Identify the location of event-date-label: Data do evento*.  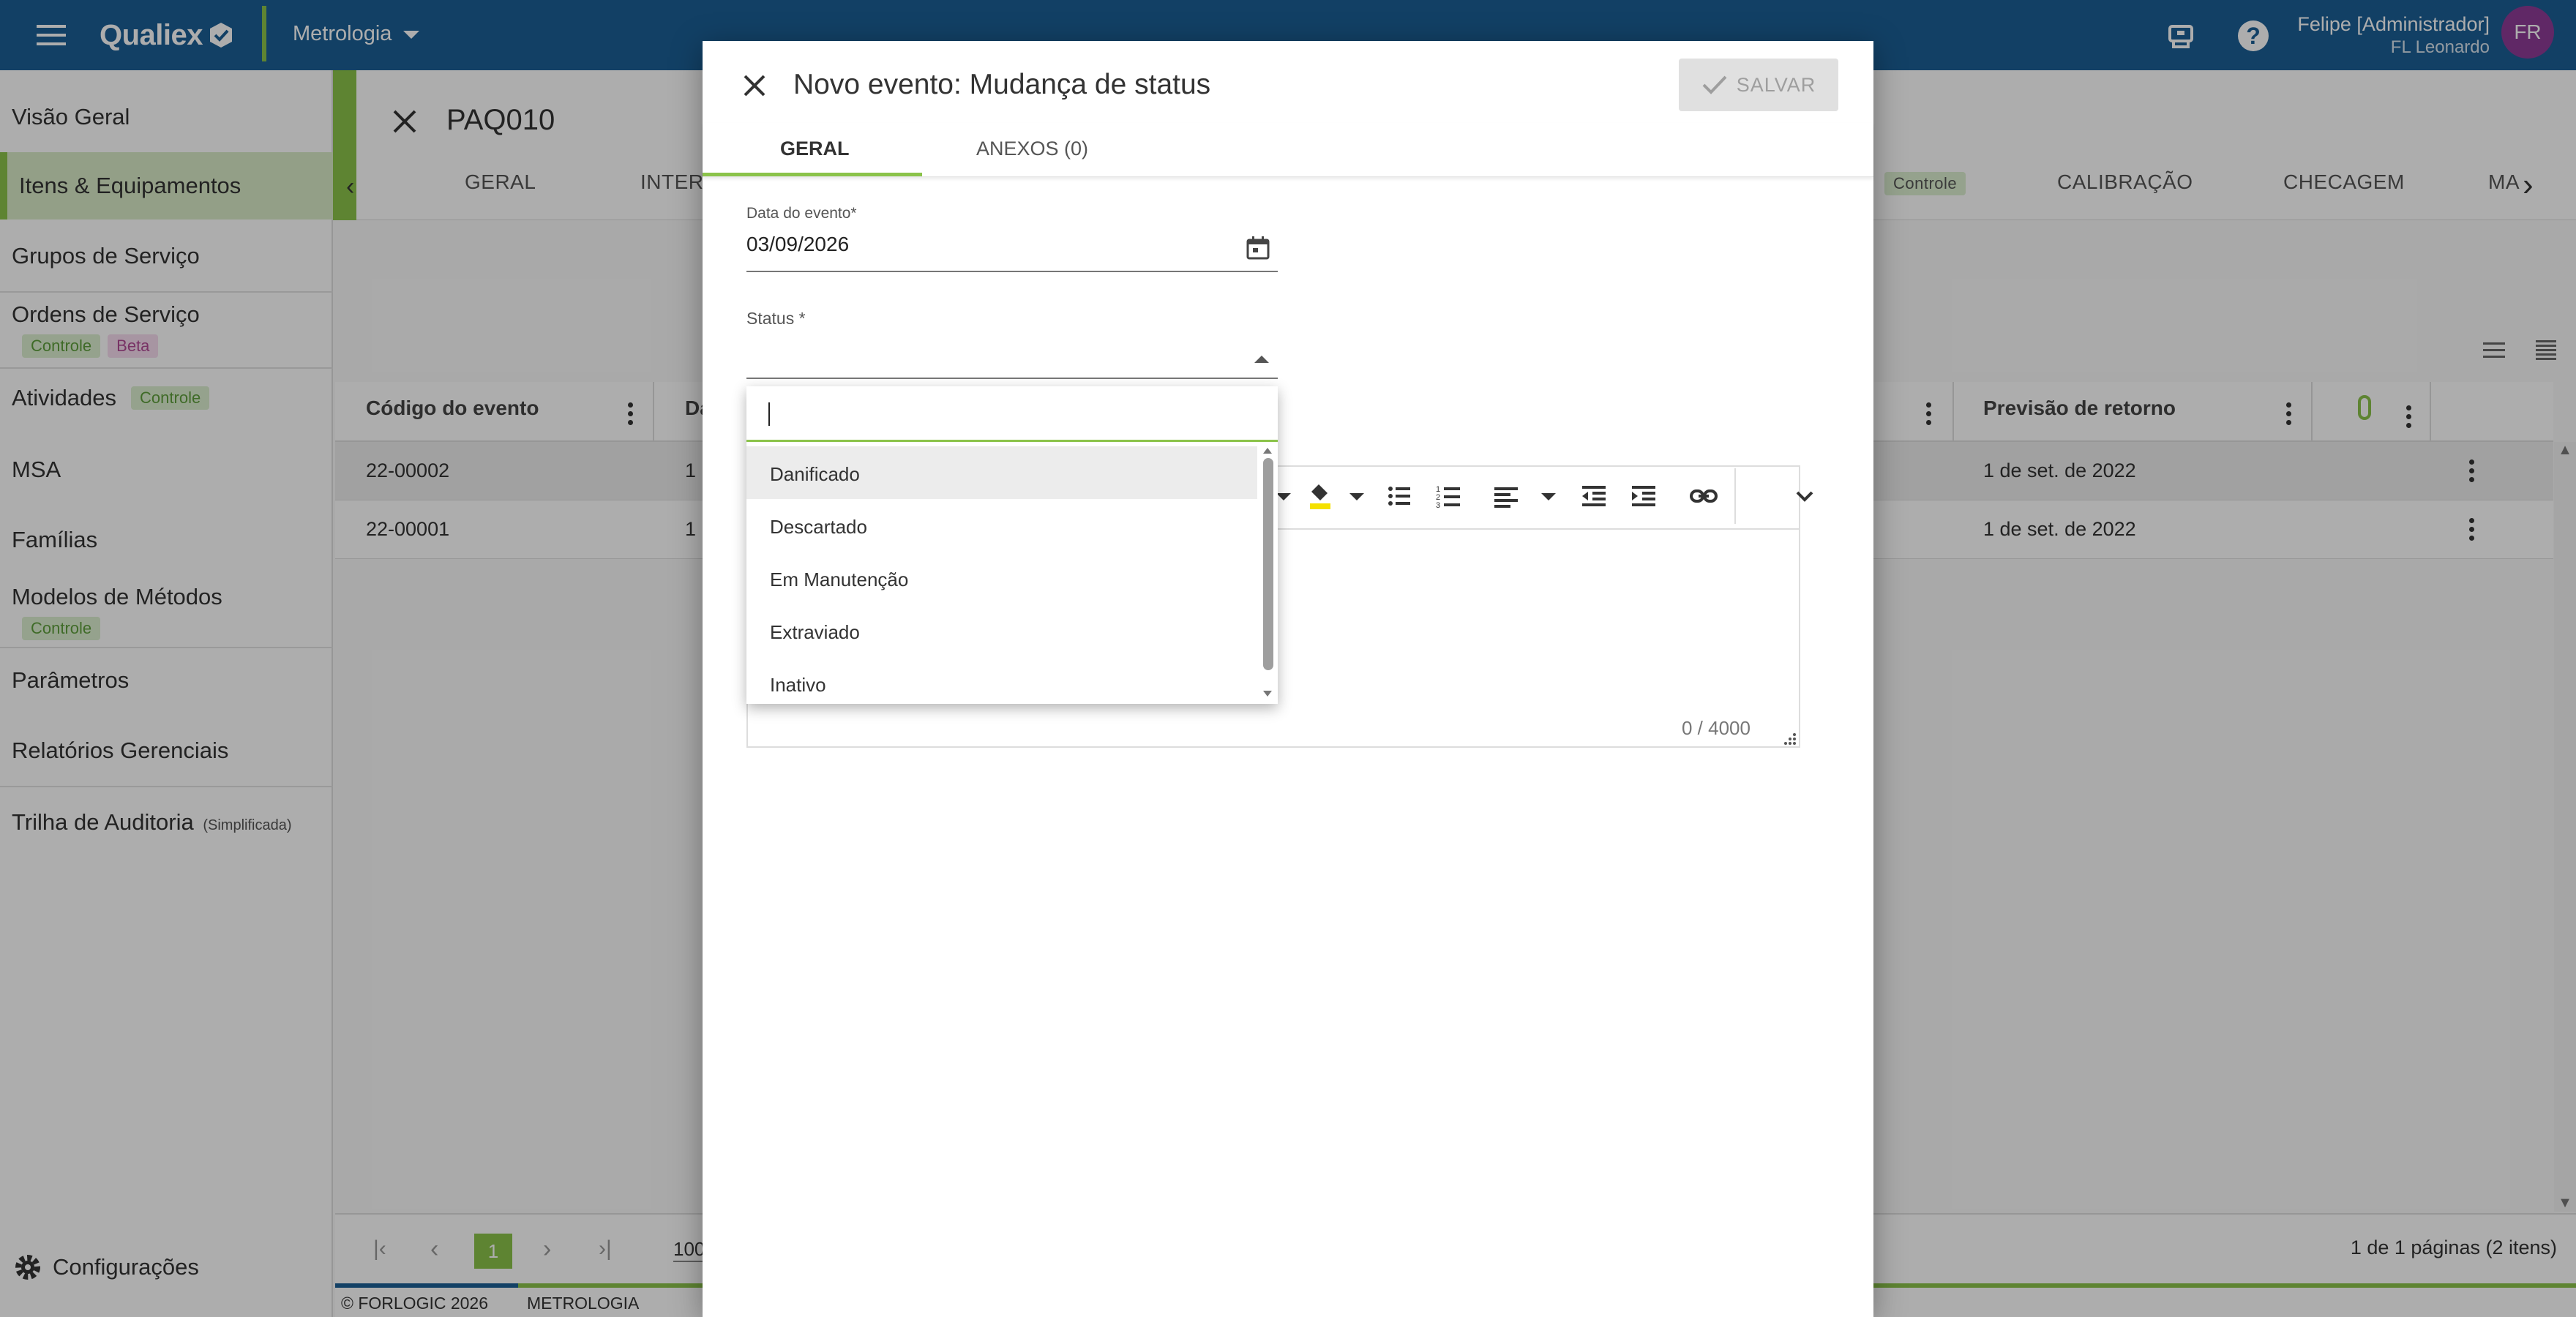
(801, 213).